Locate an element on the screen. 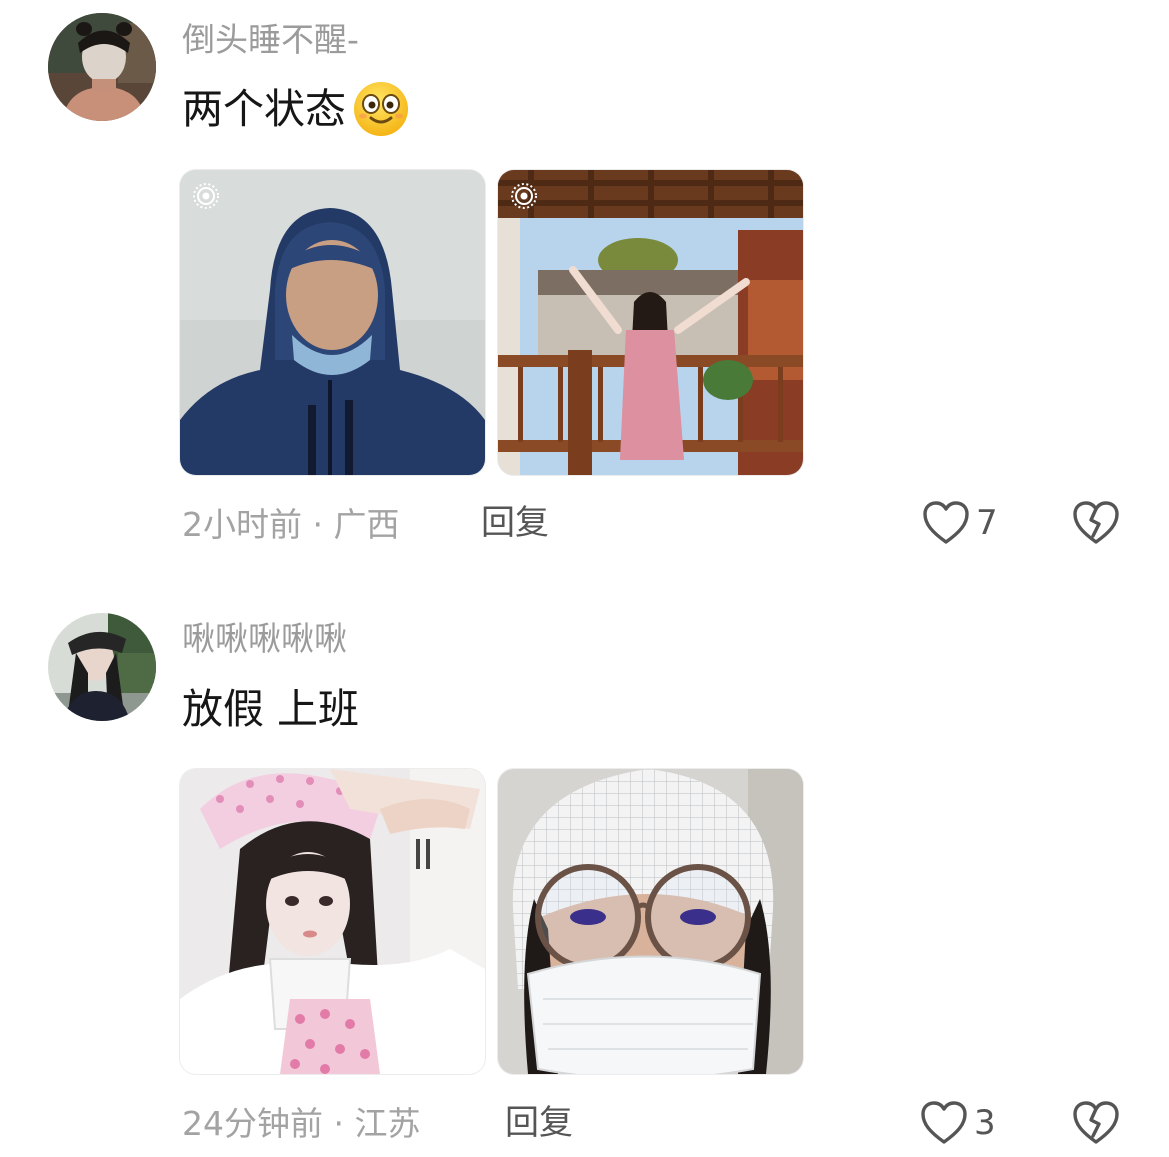 This screenshot has width=1169, height=1157. like-button: 7 is located at coordinates (960, 523).